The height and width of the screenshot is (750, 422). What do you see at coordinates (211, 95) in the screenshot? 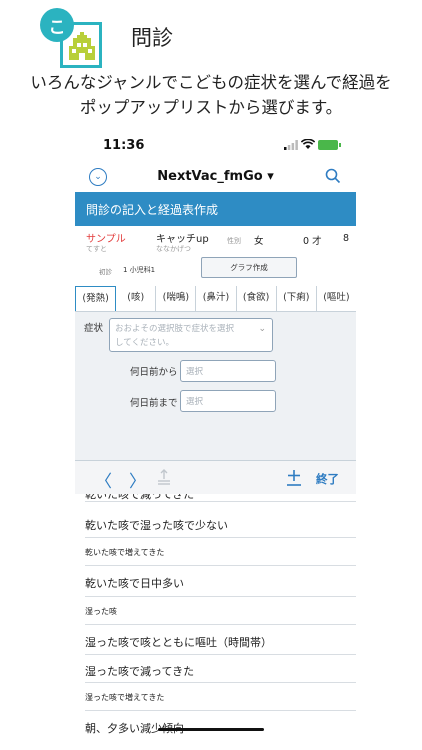
I see `promo-description: いろんなジャンルでこどもの症状を選んで経過を ポップアップリストから選びます。` at bounding box center [211, 95].